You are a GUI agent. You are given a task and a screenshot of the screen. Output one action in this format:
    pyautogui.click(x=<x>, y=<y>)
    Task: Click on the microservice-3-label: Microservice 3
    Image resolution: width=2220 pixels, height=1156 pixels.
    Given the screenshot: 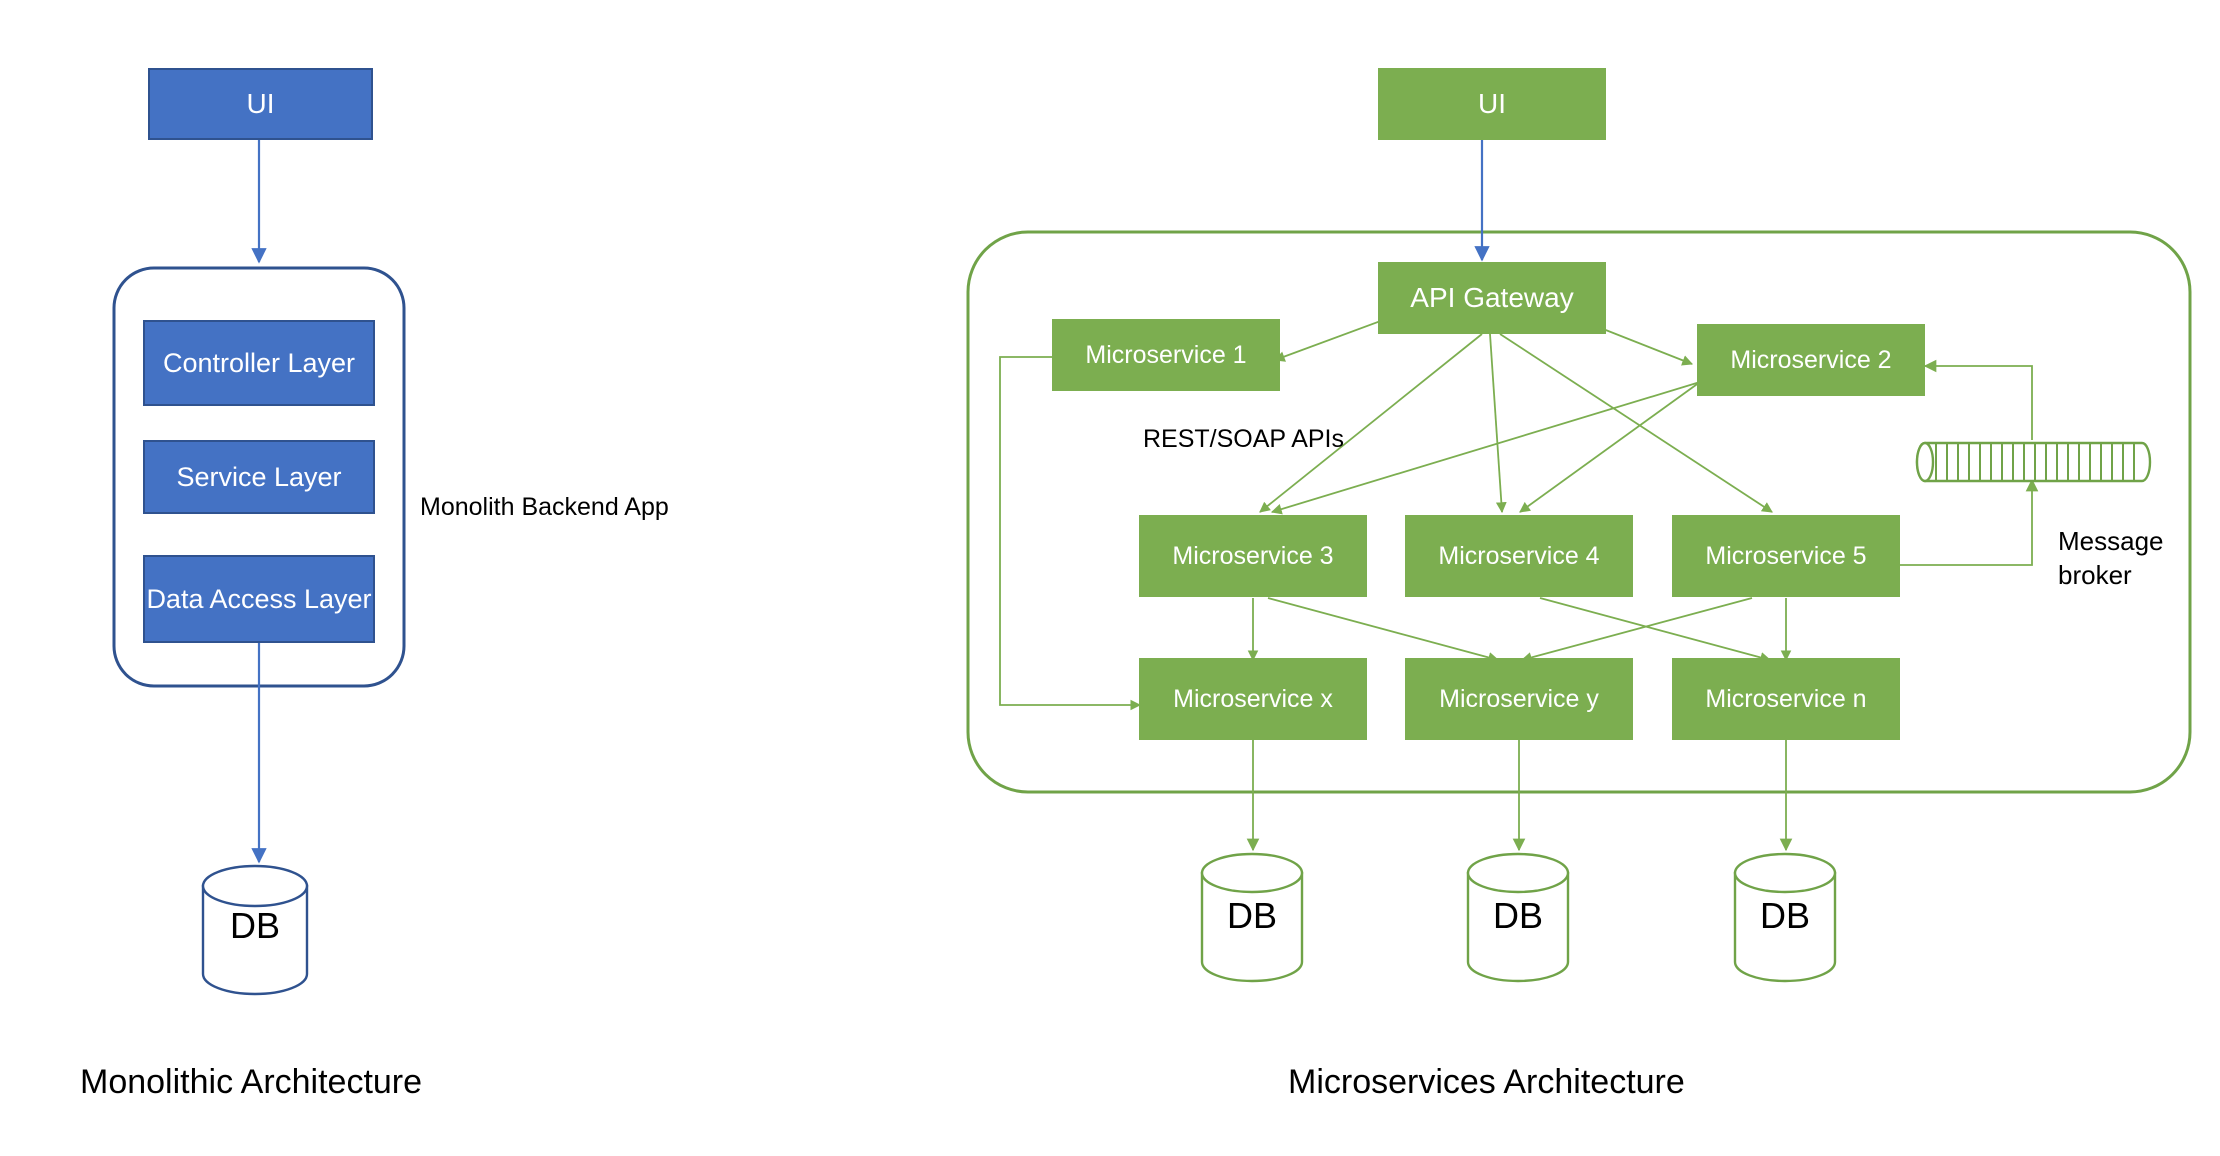 What is the action you would take?
    pyautogui.click(x=1253, y=556)
    